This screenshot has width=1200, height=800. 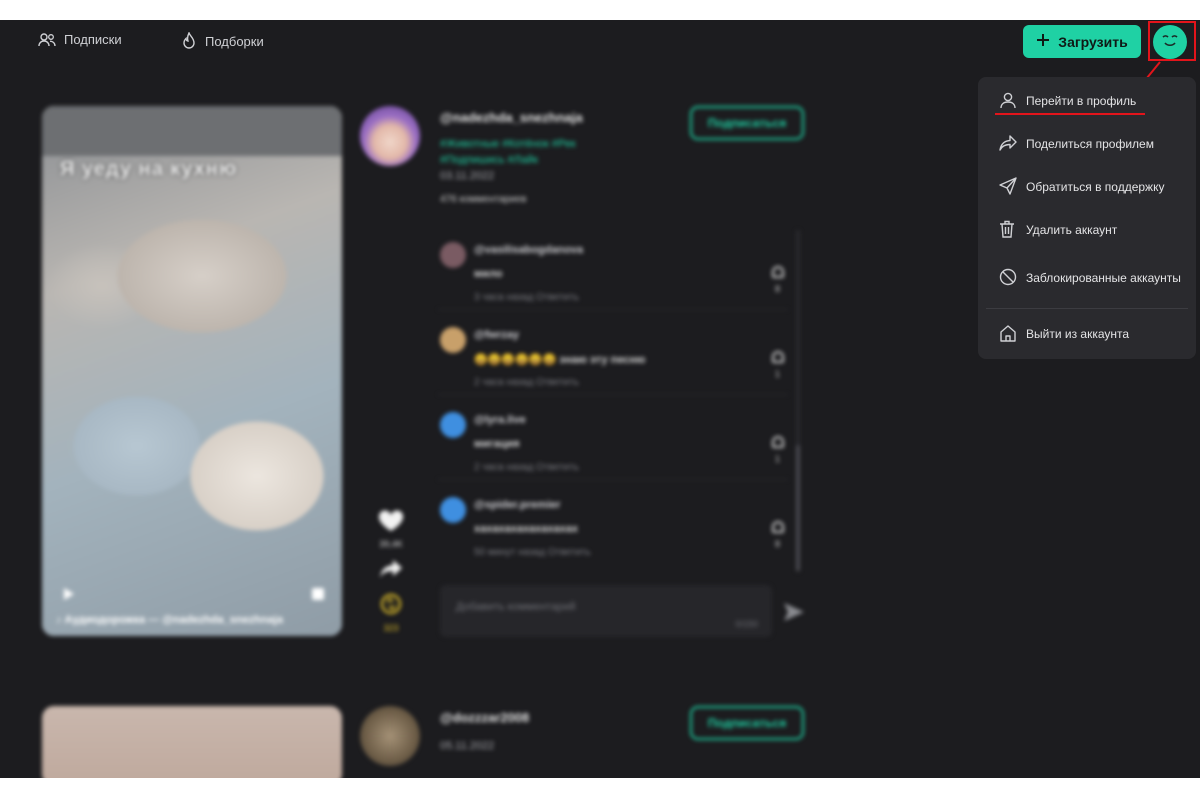 I want to click on send-icon, so click(x=1008, y=187).